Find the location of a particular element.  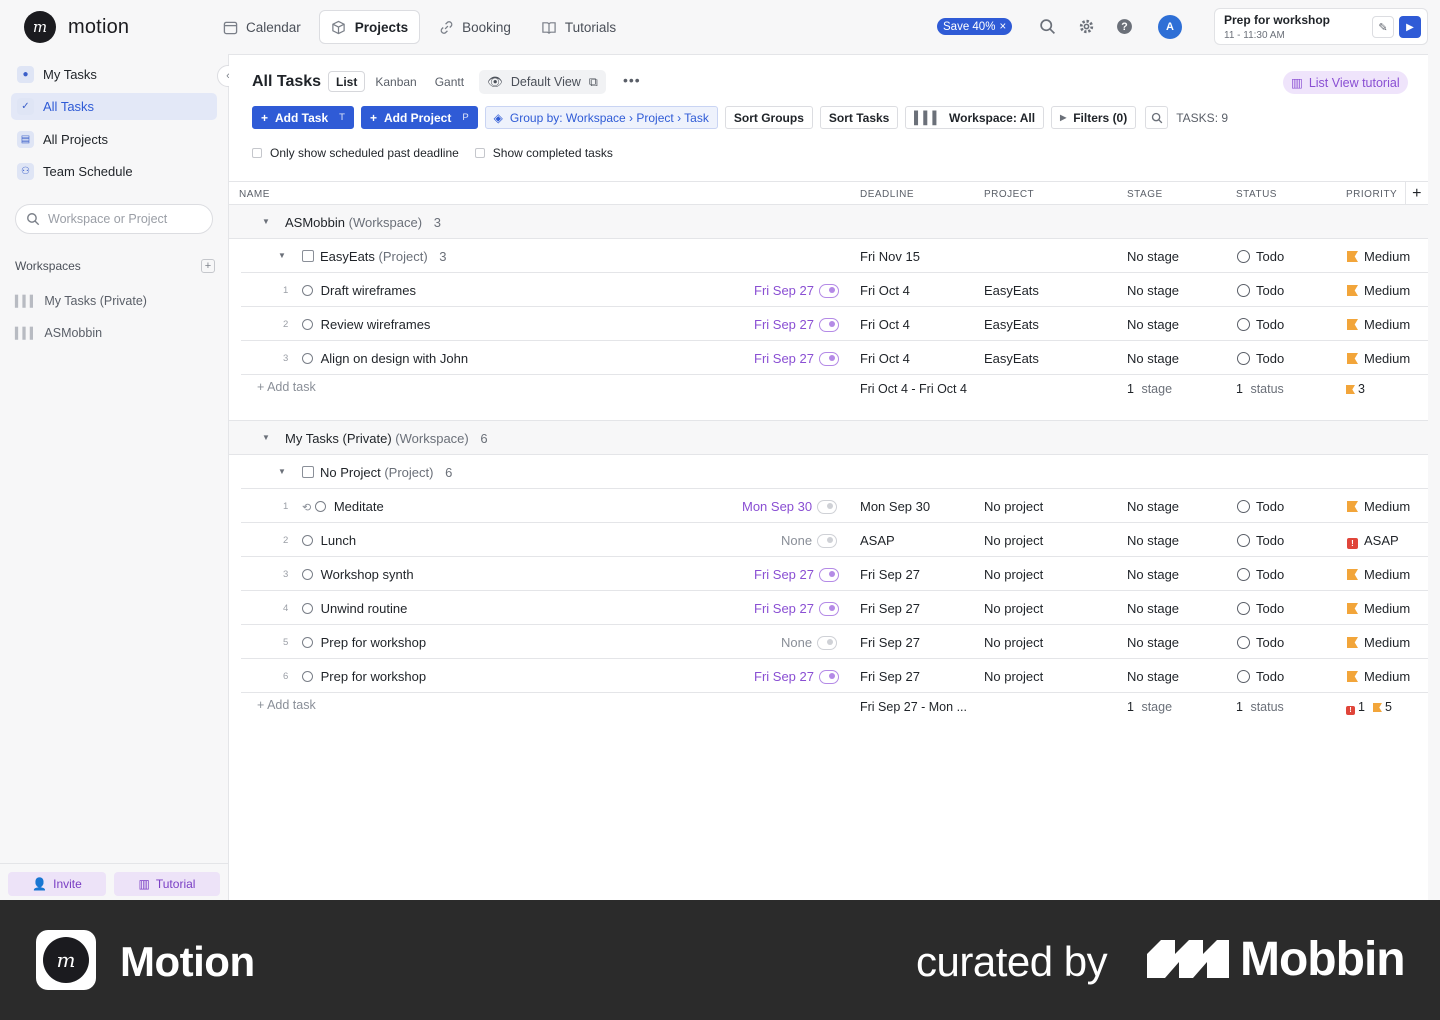

column-header-status: STATUS is located at coordinates (1256, 194).